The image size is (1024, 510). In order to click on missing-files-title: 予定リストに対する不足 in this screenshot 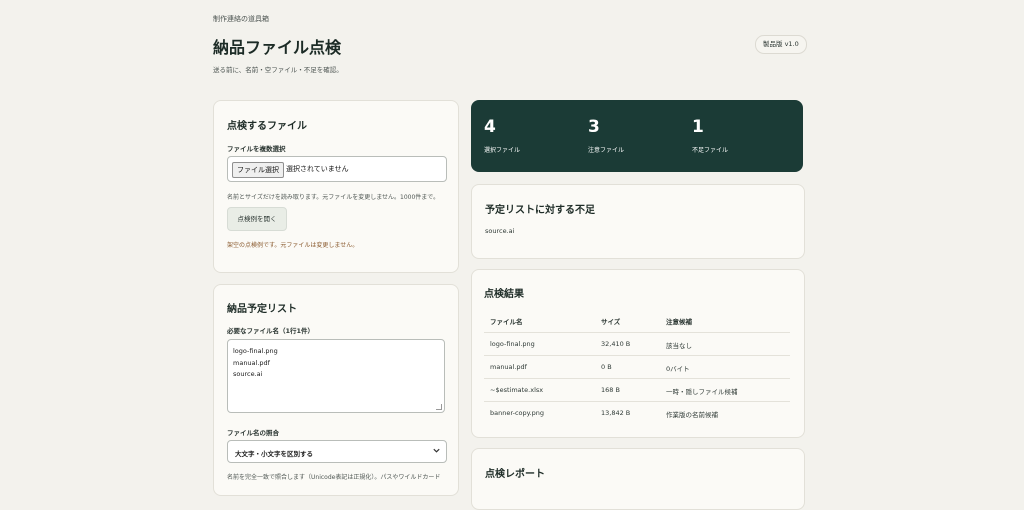, I will do `click(540, 210)`.